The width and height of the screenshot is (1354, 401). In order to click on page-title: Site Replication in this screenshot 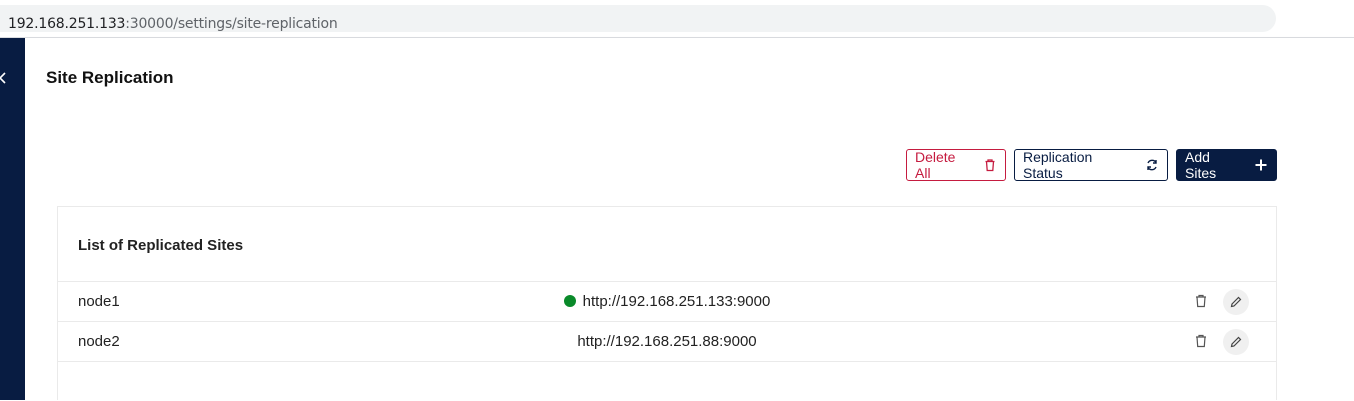, I will do `click(110, 77)`.